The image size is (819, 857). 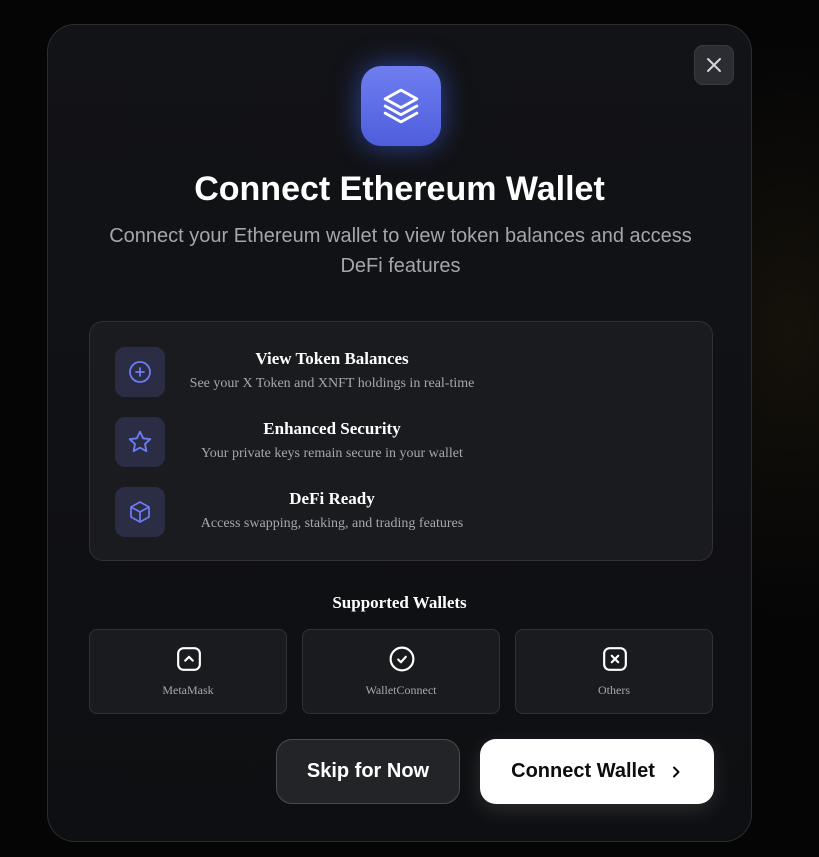 I want to click on wallet-option-walletconnect: WalletConnect, so click(x=401, y=671).